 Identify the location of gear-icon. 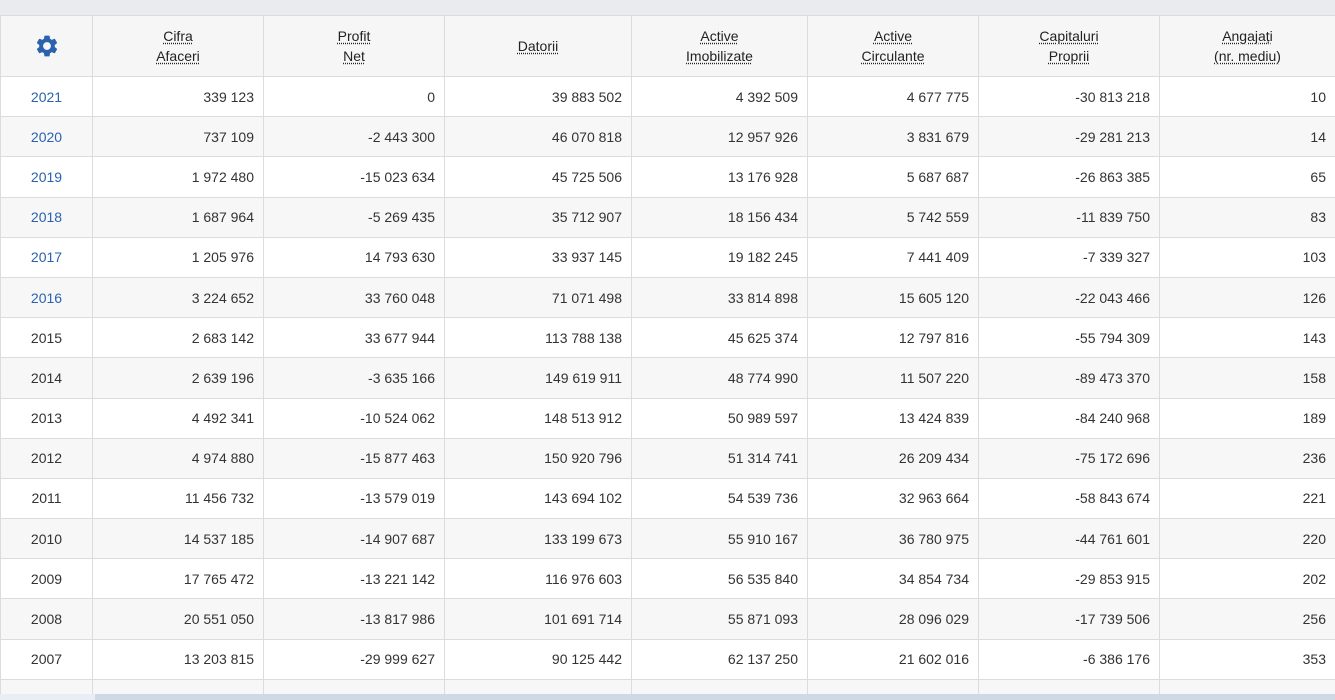
(47, 46).